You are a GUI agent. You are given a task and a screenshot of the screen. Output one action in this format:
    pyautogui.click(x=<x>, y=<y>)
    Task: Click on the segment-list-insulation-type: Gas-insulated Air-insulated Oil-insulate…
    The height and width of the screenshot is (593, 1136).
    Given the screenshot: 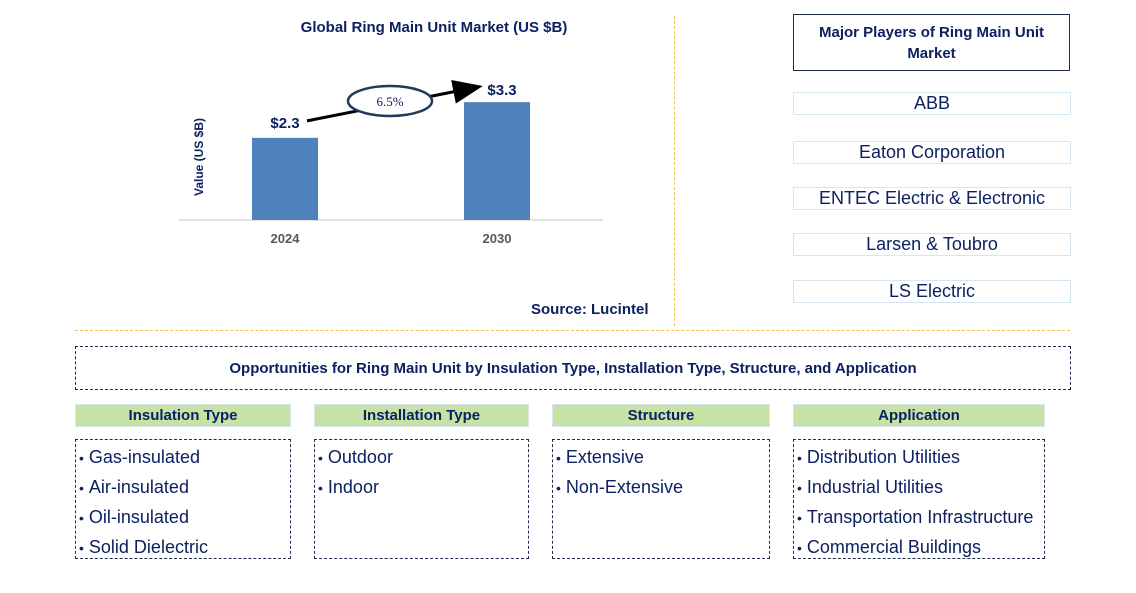 What is the action you would take?
    pyautogui.click(x=183, y=499)
    